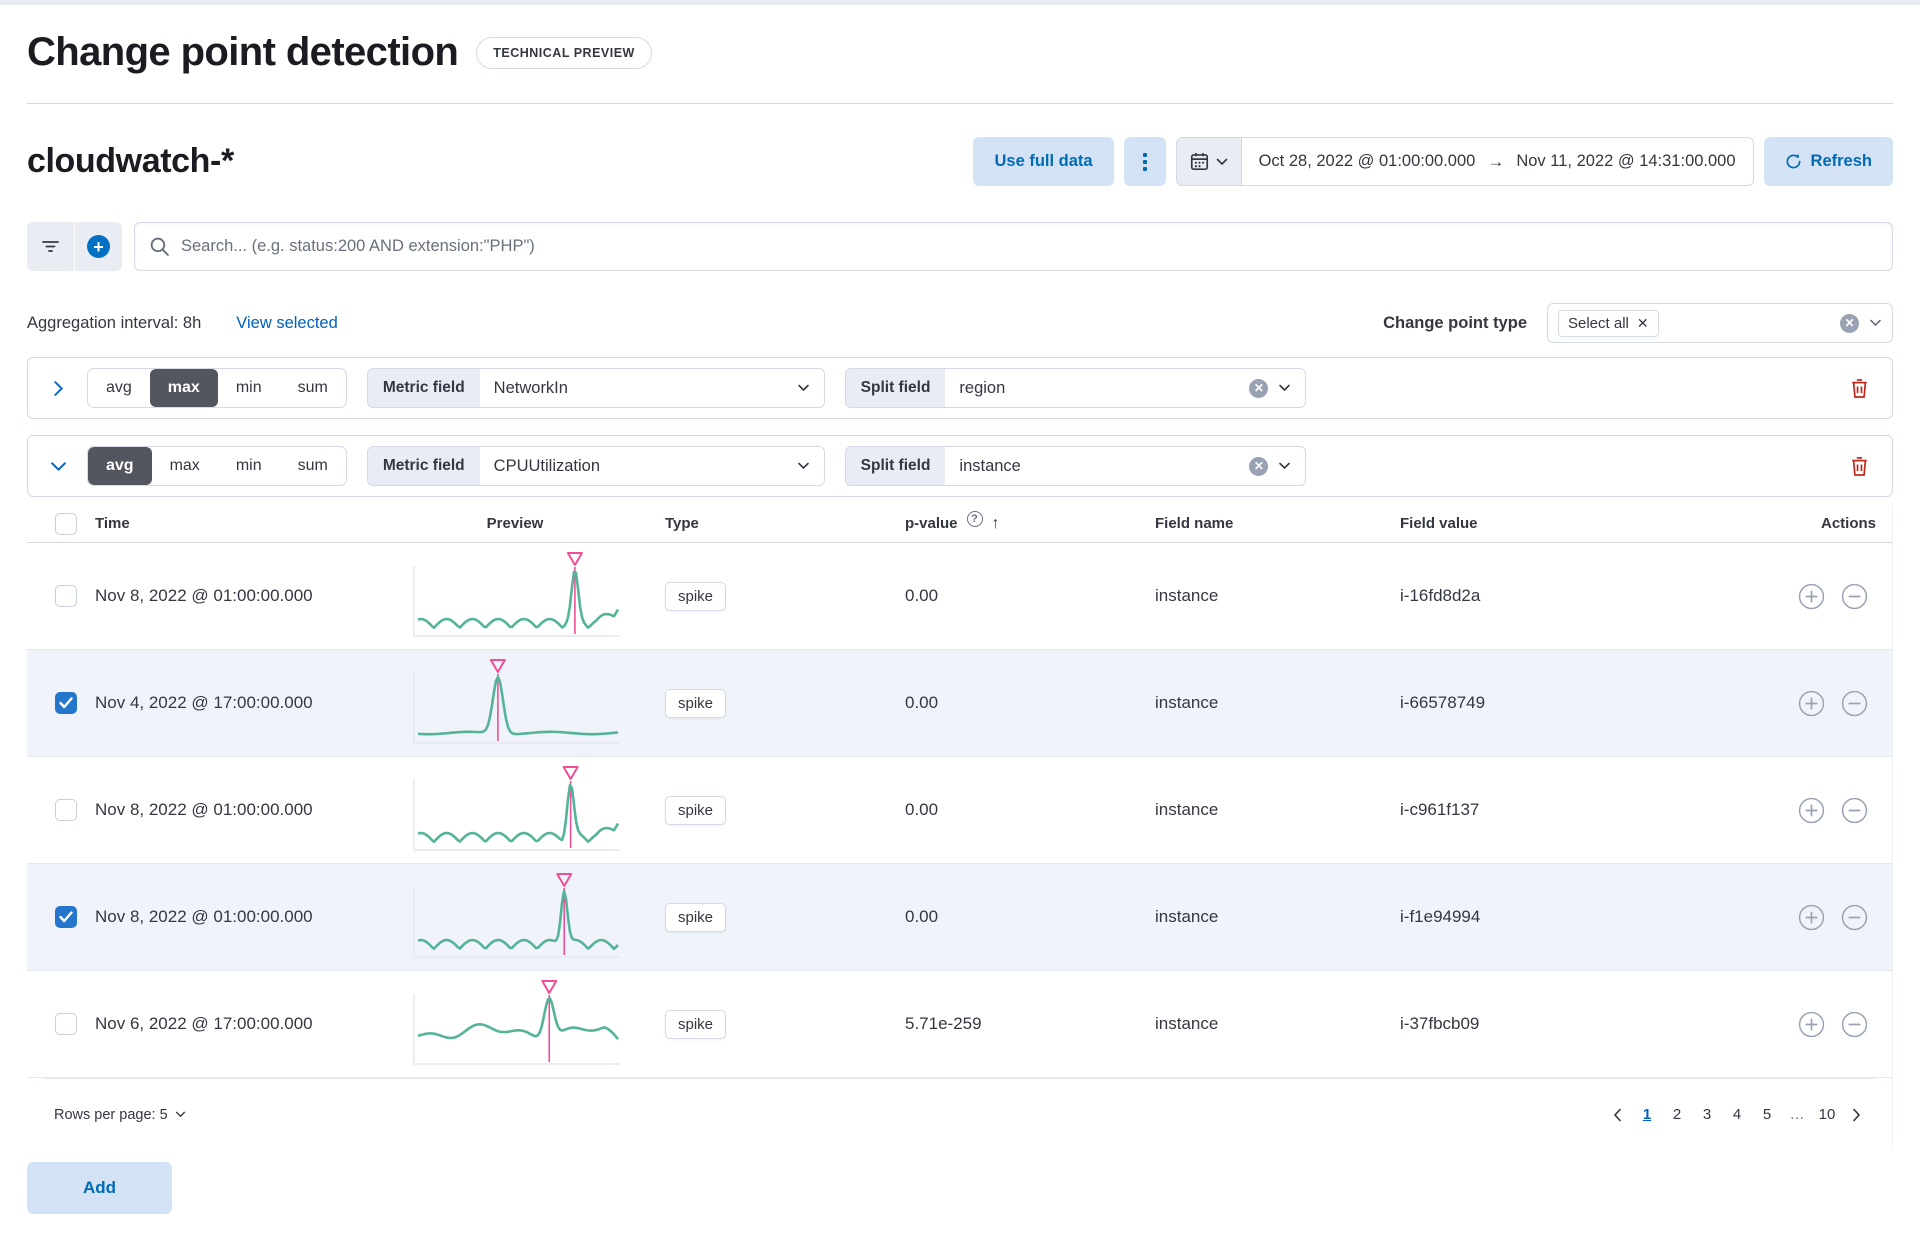 The image size is (1920, 1247). Describe the element at coordinates (1643, 323) in the screenshot. I see `remove-pill-icon: ✕` at that location.